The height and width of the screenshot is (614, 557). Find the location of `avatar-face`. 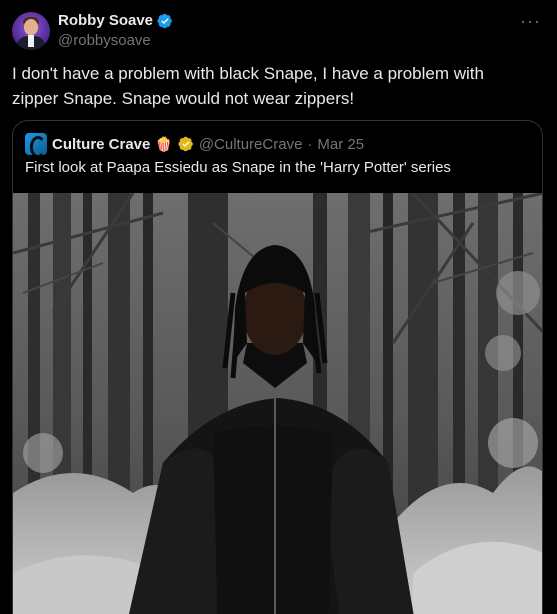

avatar-face is located at coordinates (31, 27).